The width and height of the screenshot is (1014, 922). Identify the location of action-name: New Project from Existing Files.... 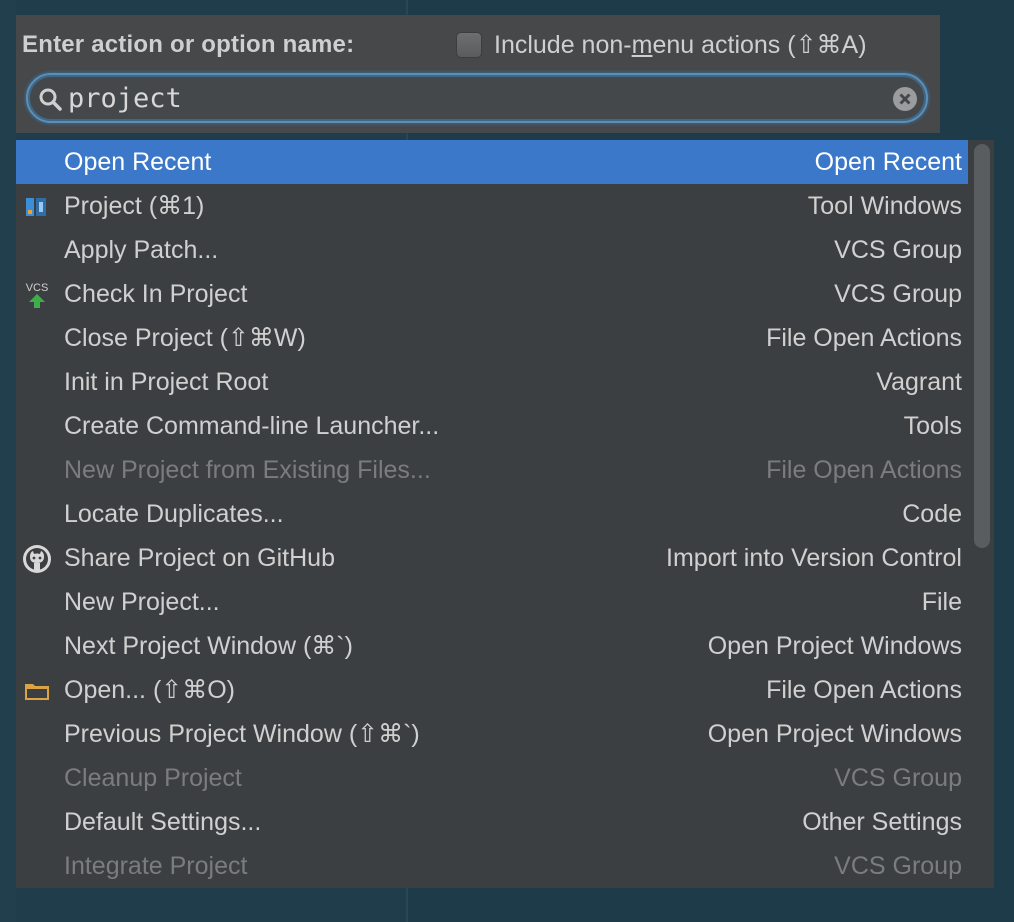
(247, 469).